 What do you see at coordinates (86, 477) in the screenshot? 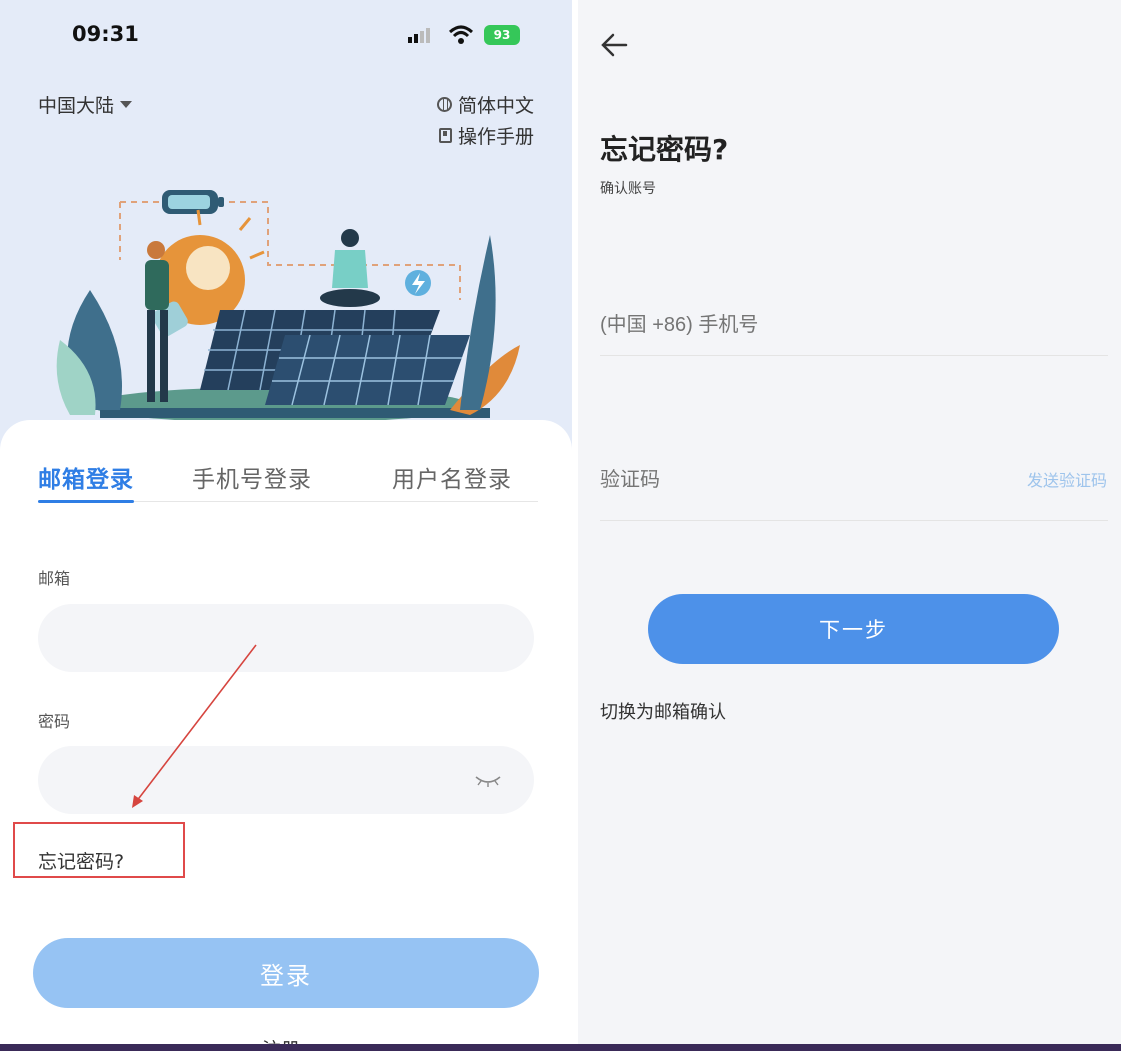
I see `tab-email-login: 邮箱登录` at bounding box center [86, 477].